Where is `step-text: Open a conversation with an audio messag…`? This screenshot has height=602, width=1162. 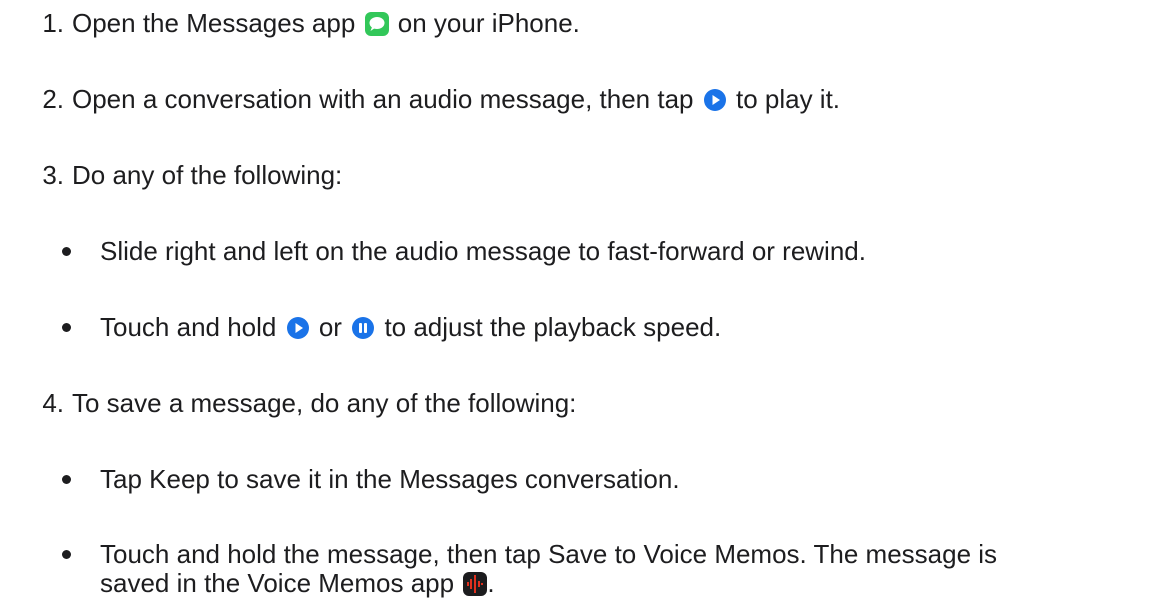 step-text: Open a conversation with an audio messag… is located at coordinates (383, 99).